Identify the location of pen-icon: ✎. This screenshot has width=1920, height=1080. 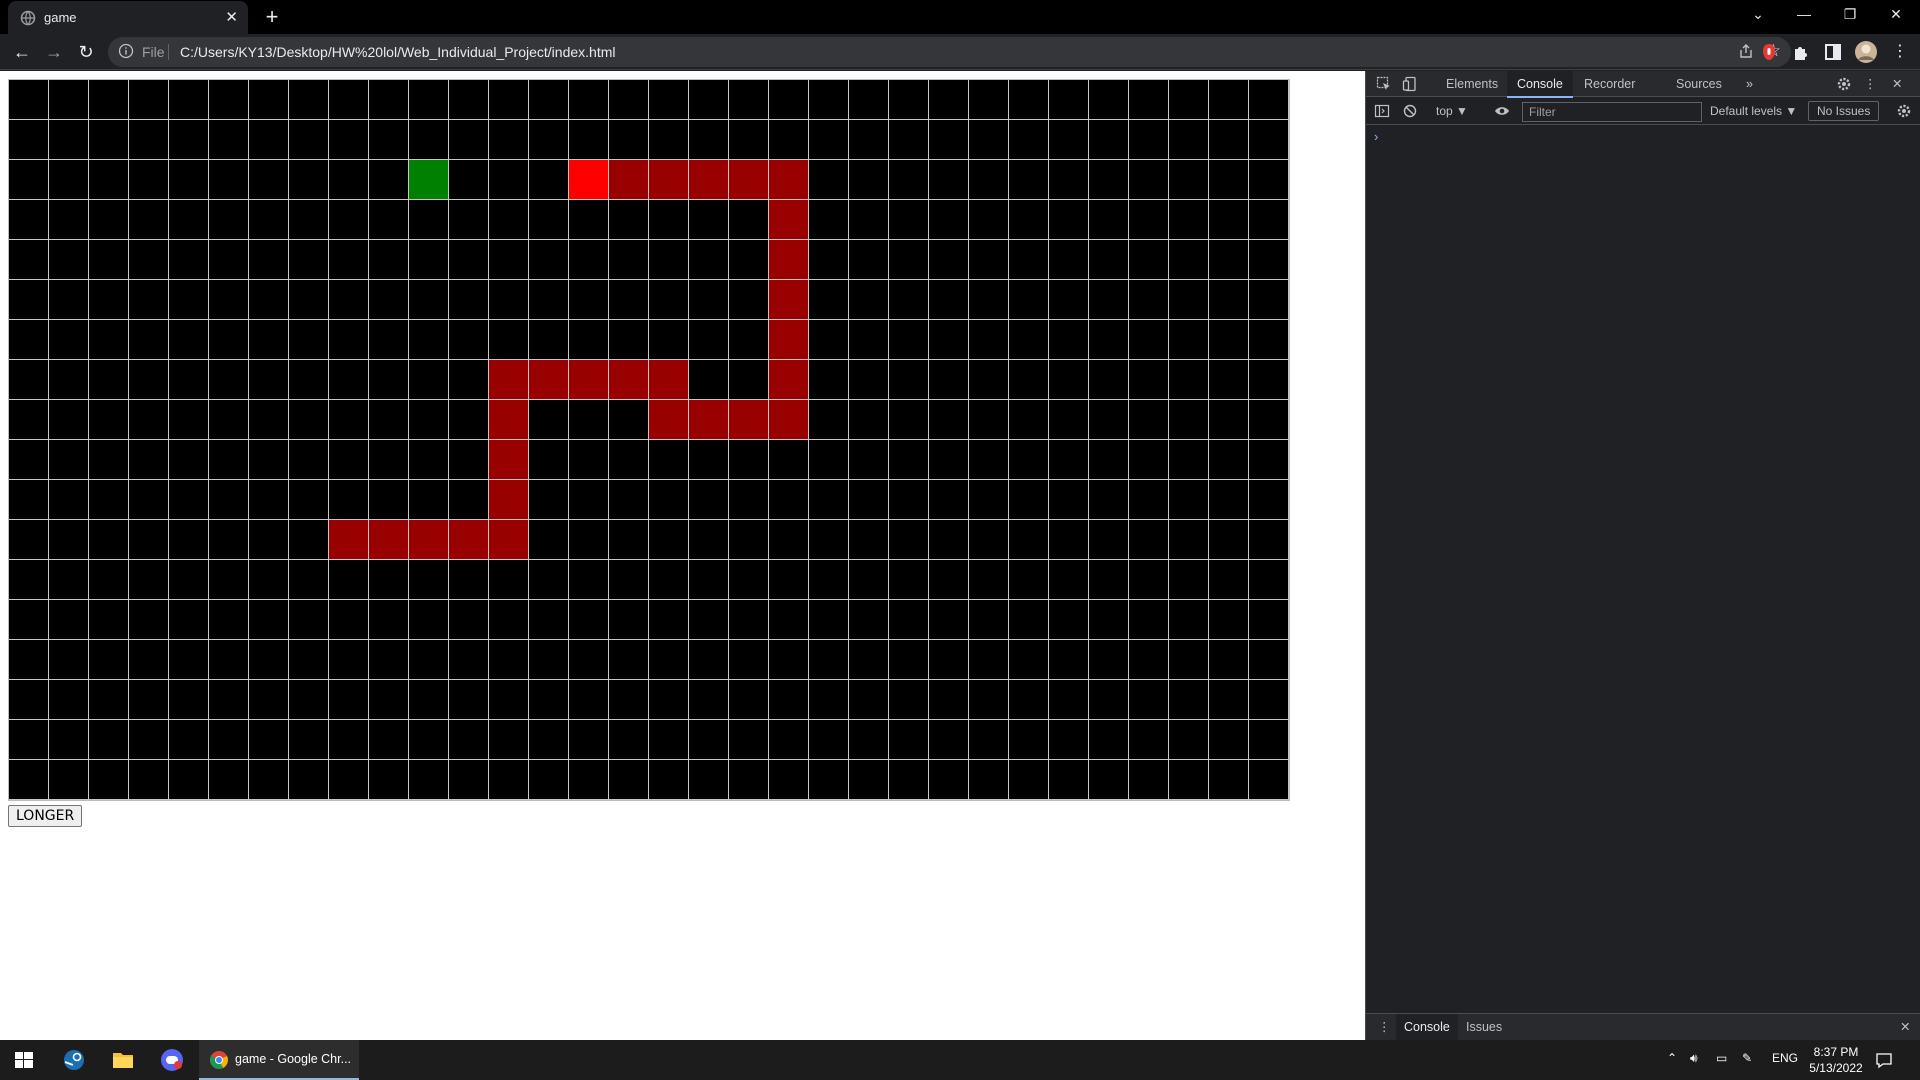
(1747, 1058).